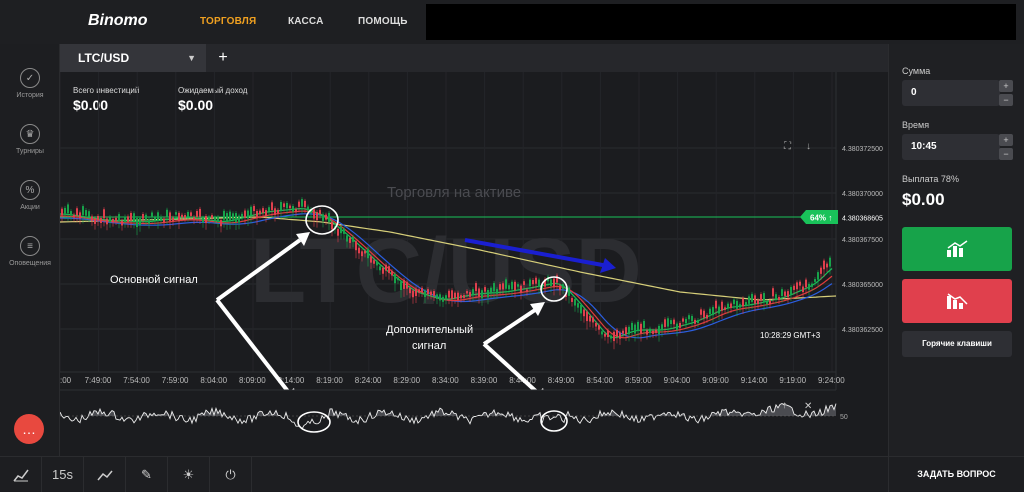 This screenshot has height=492, width=1024. I want to click on annotation-main-signal: Основной сигнал, so click(154, 280).